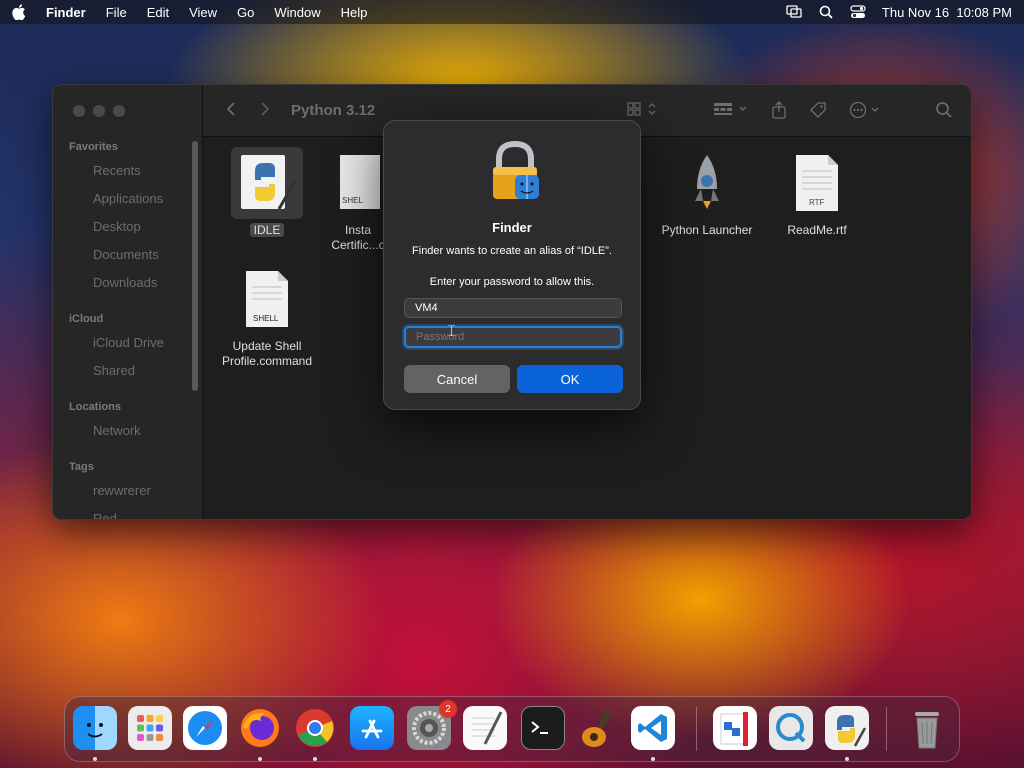 The image size is (1024, 768). Describe the element at coordinates (432, 725) in the screenshot. I see `dock-system-settings-icon: 2` at that location.